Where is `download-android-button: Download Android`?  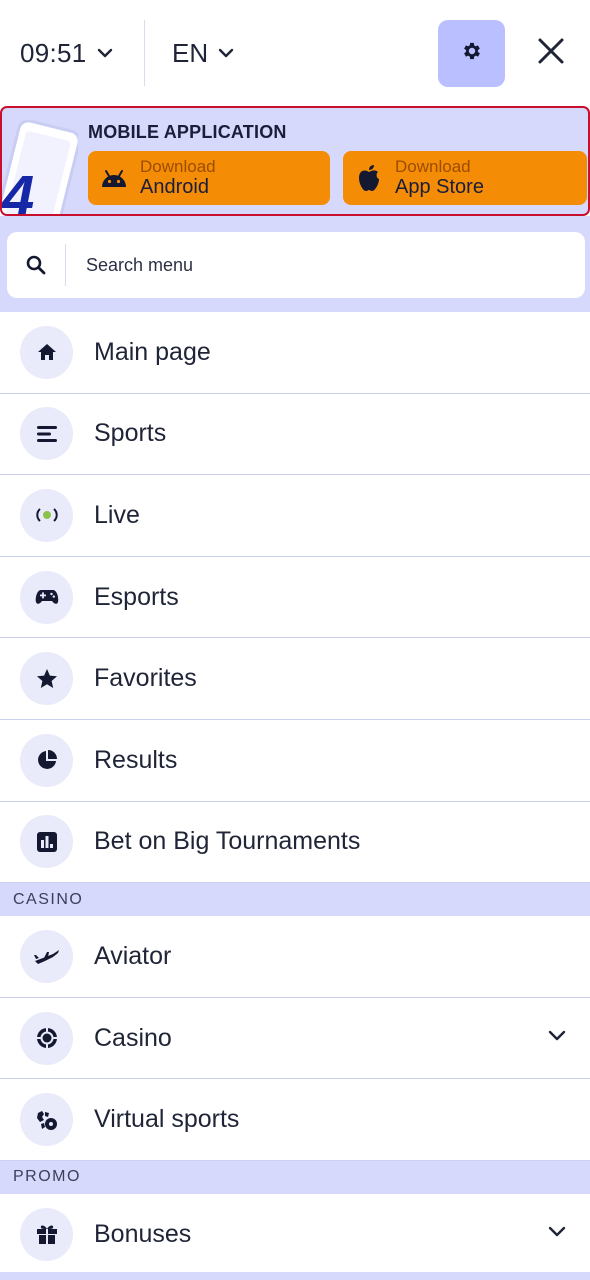 download-android-button: Download Android is located at coordinates (209, 178).